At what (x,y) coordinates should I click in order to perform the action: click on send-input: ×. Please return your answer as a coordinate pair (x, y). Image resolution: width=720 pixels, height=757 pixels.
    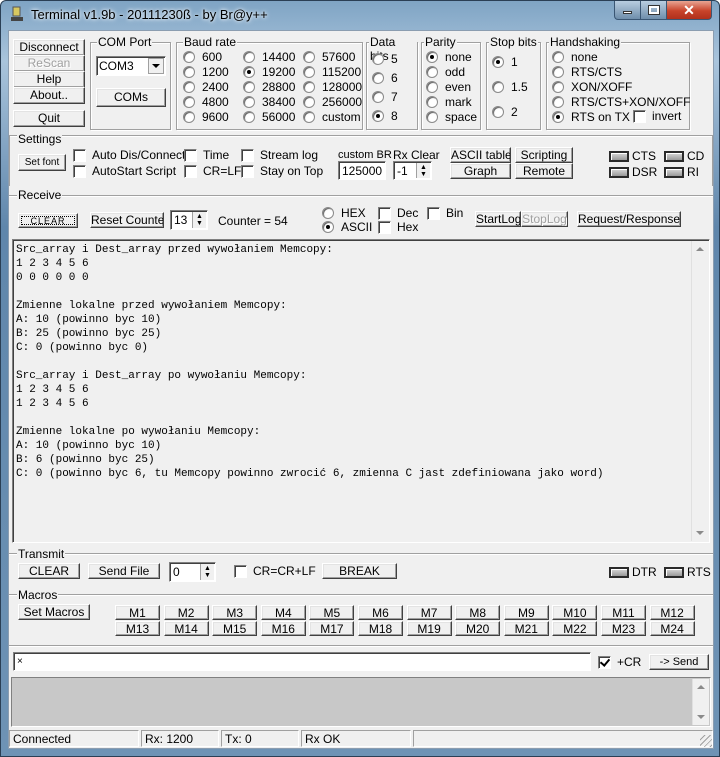
    Looking at the image, I should click on (302, 661).